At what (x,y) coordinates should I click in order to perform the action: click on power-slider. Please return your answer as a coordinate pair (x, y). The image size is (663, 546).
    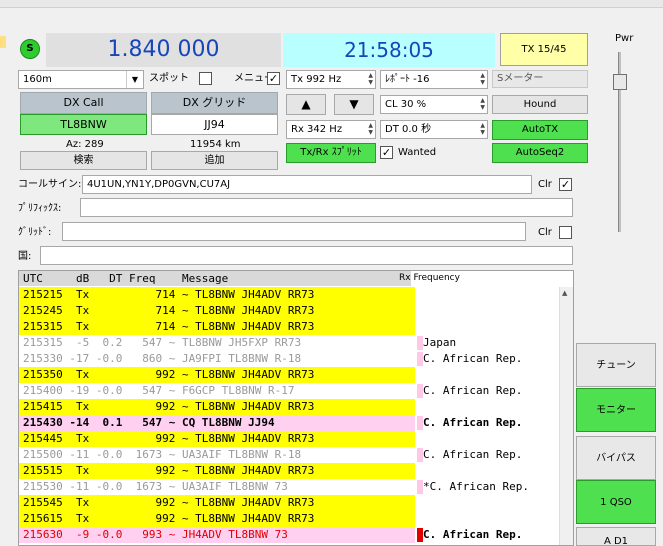
    Looking at the image, I should click on (620, 142).